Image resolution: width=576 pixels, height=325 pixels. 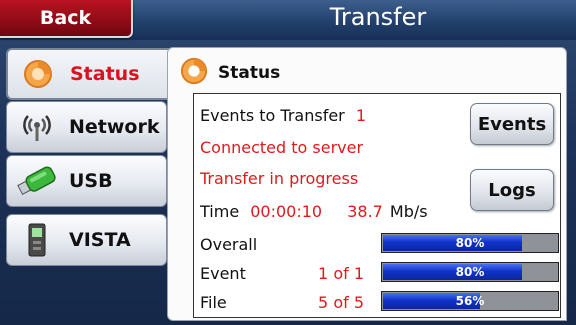 What do you see at coordinates (114, 127) in the screenshot?
I see `sidebar-item-label: Network` at bounding box center [114, 127].